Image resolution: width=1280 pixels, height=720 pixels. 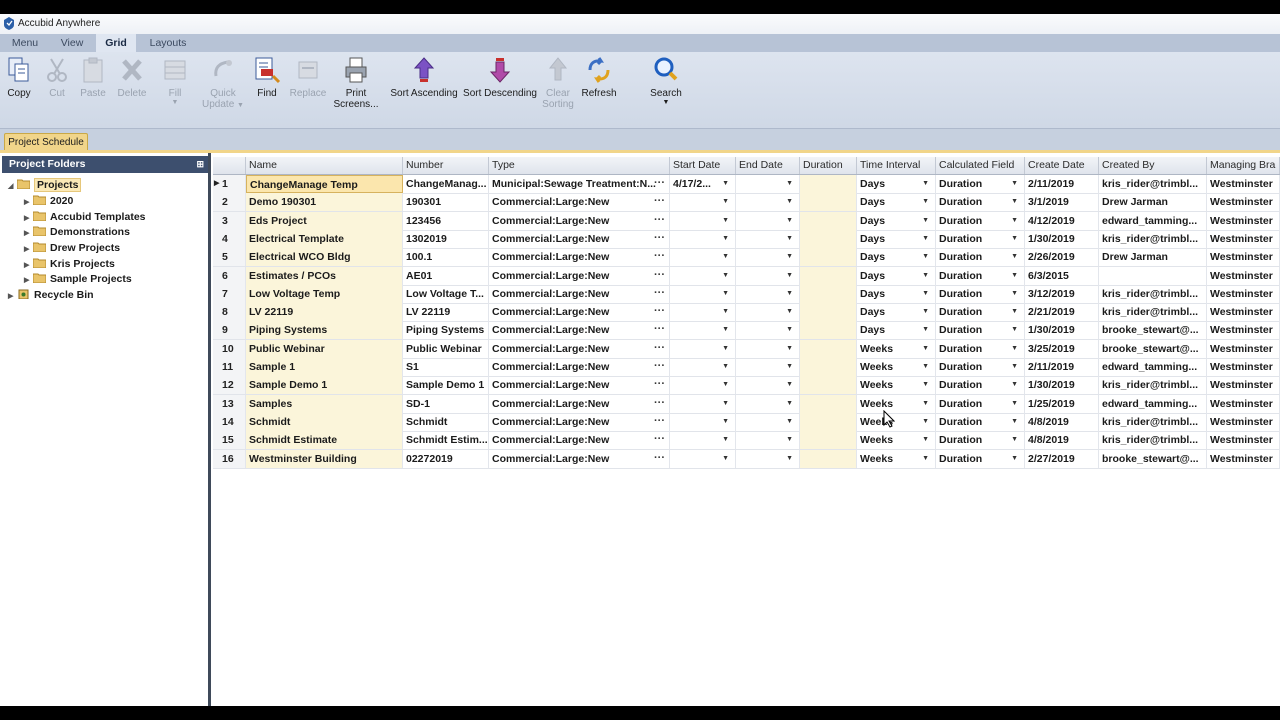 I want to click on name-cell: Electrical WCO Bldg, so click(x=324, y=257).